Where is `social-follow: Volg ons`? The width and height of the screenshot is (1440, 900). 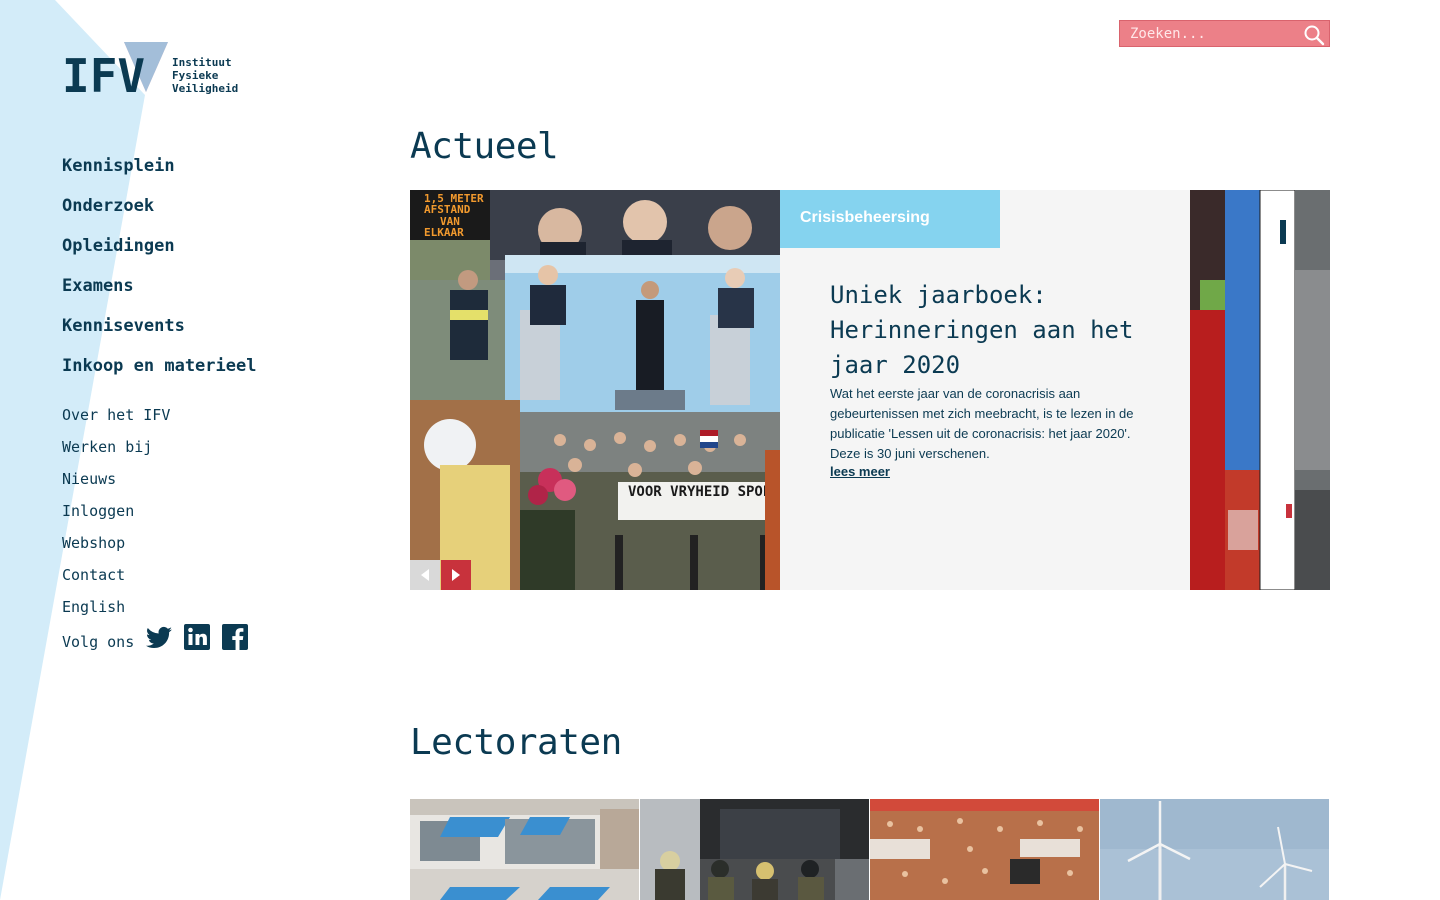
social-follow: Volg ons is located at coordinates (156, 637).